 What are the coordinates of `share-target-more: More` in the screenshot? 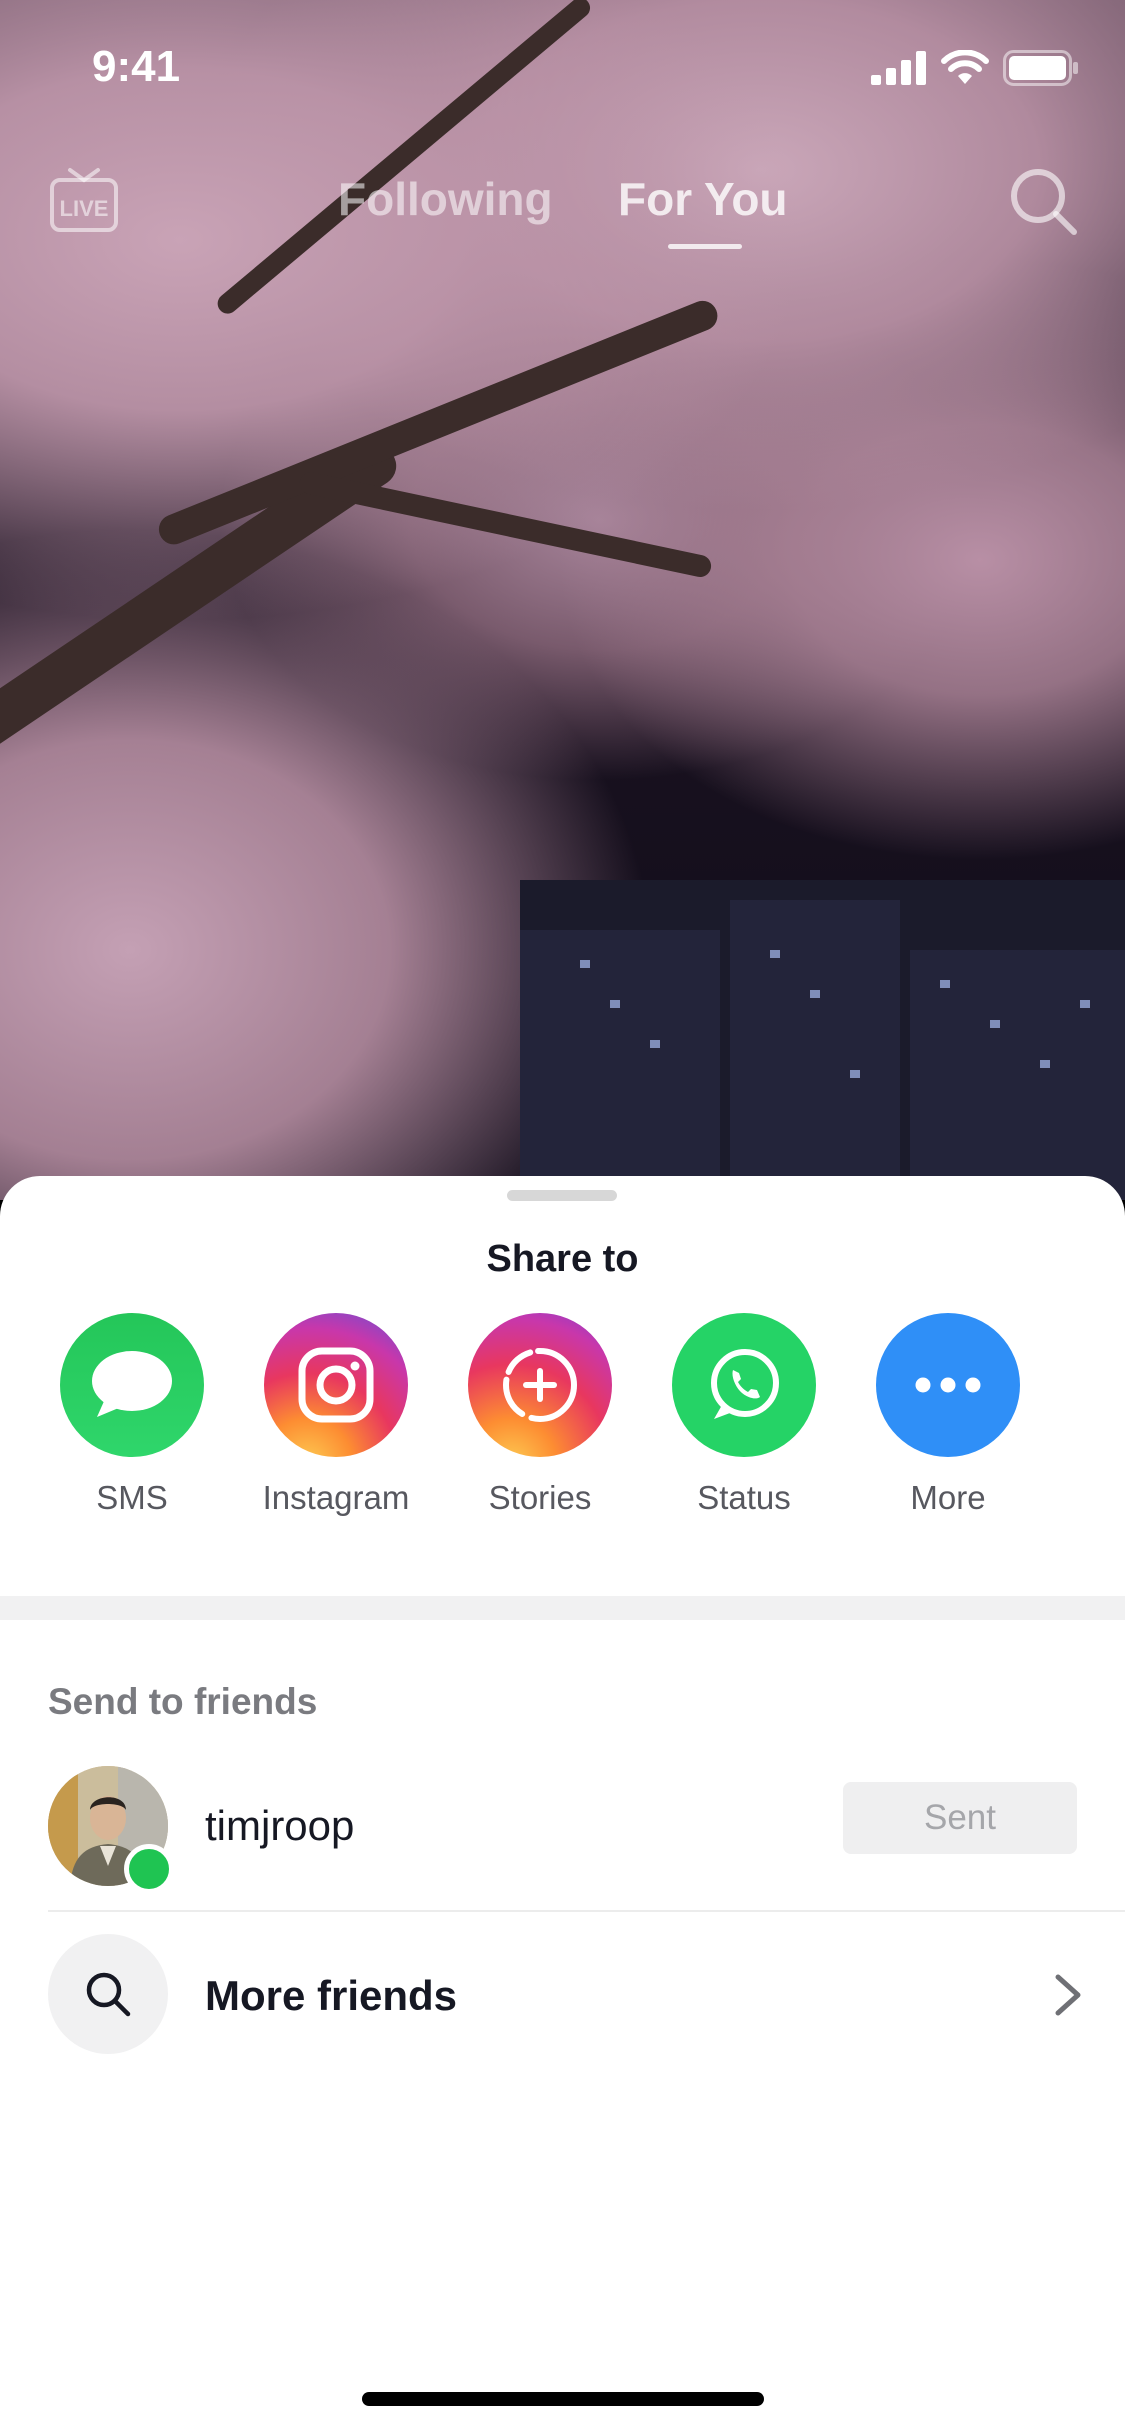 It's located at (948, 1415).